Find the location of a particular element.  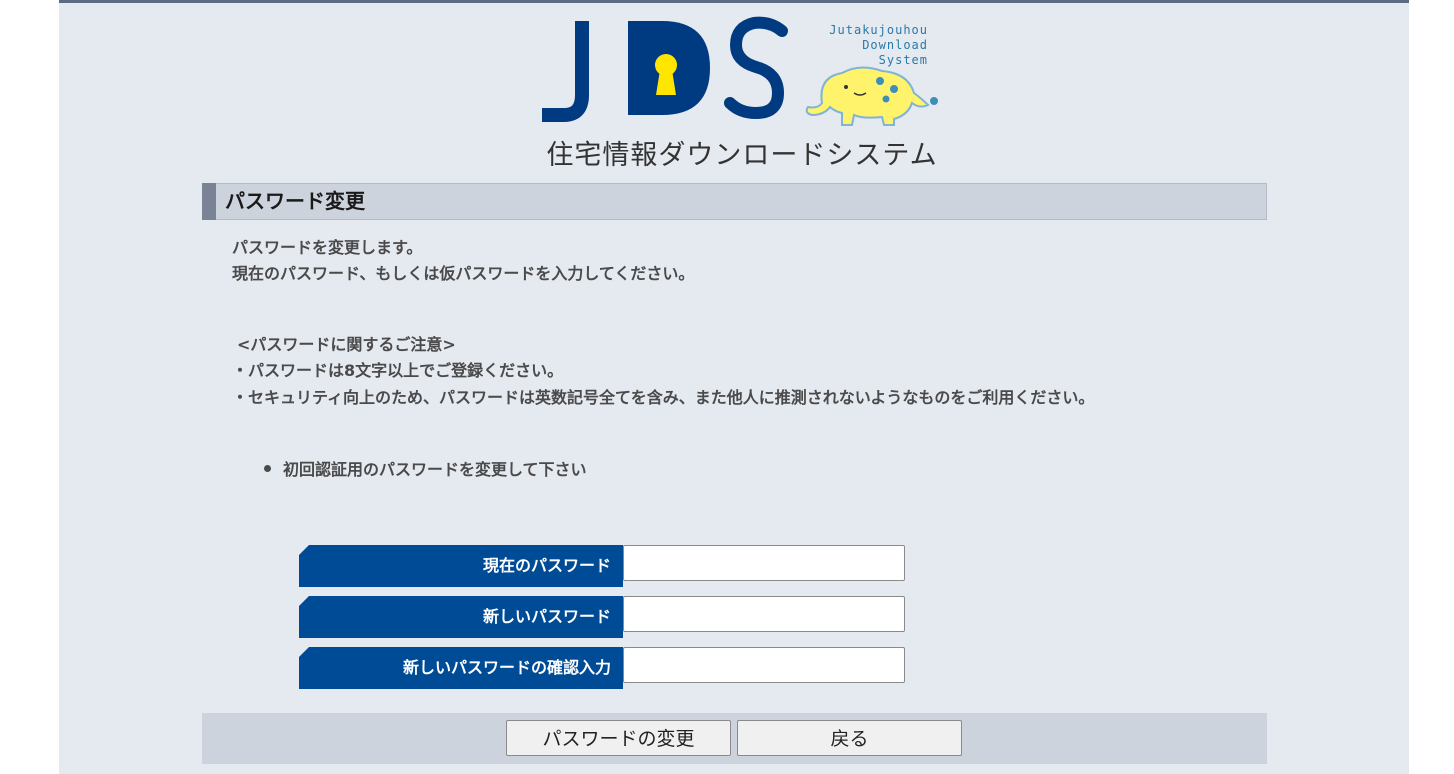

back-button: 戻る is located at coordinates (849, 738).